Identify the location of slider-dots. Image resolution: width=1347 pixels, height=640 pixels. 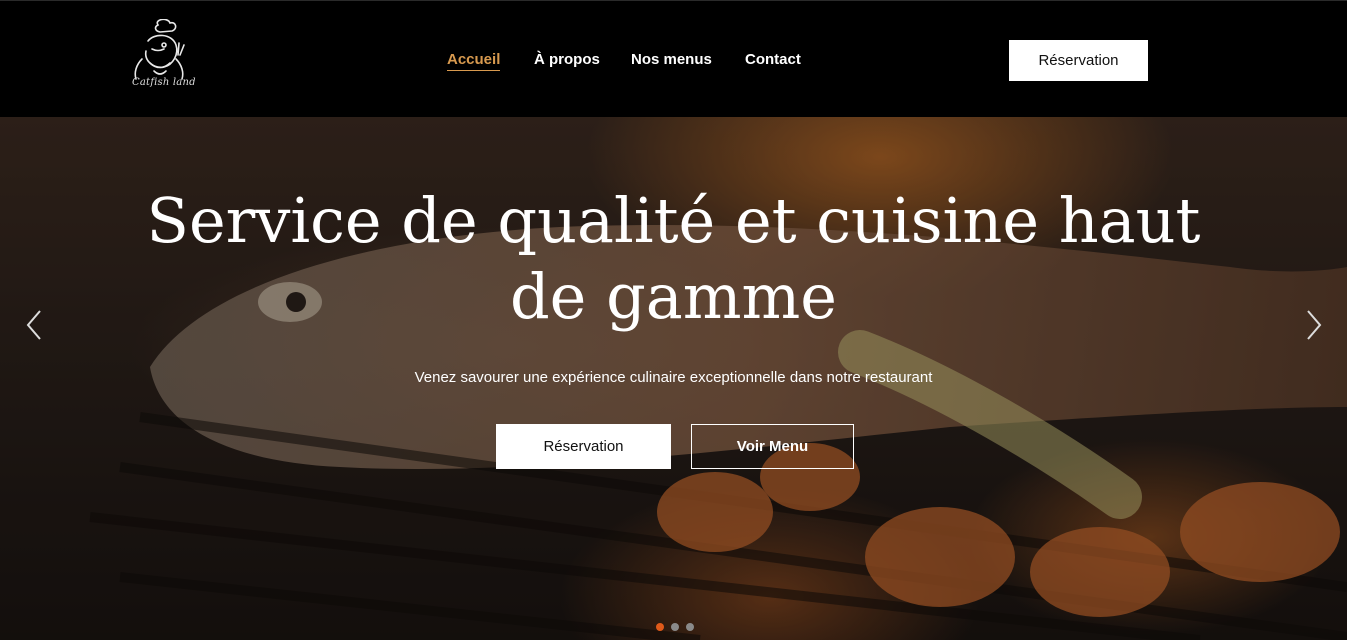
(675, 627).